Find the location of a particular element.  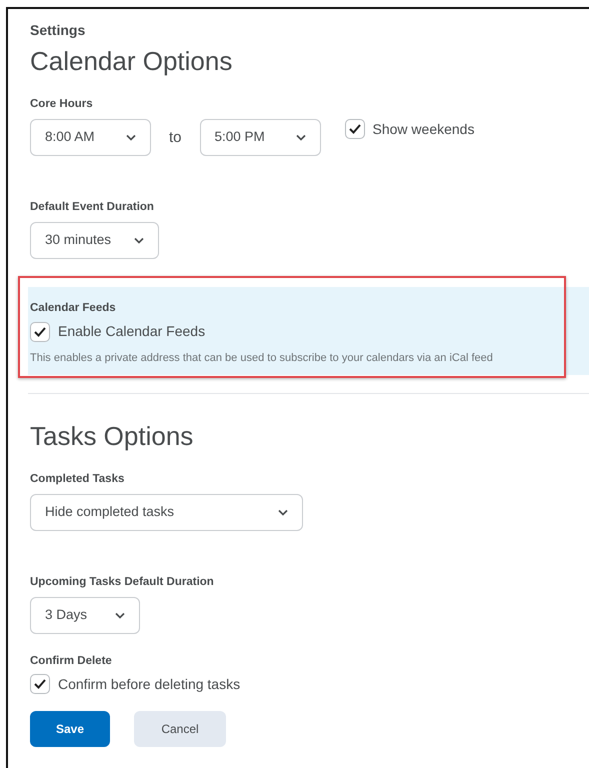

dropdown: 5:00 PM is located at coordinates (260, 137).